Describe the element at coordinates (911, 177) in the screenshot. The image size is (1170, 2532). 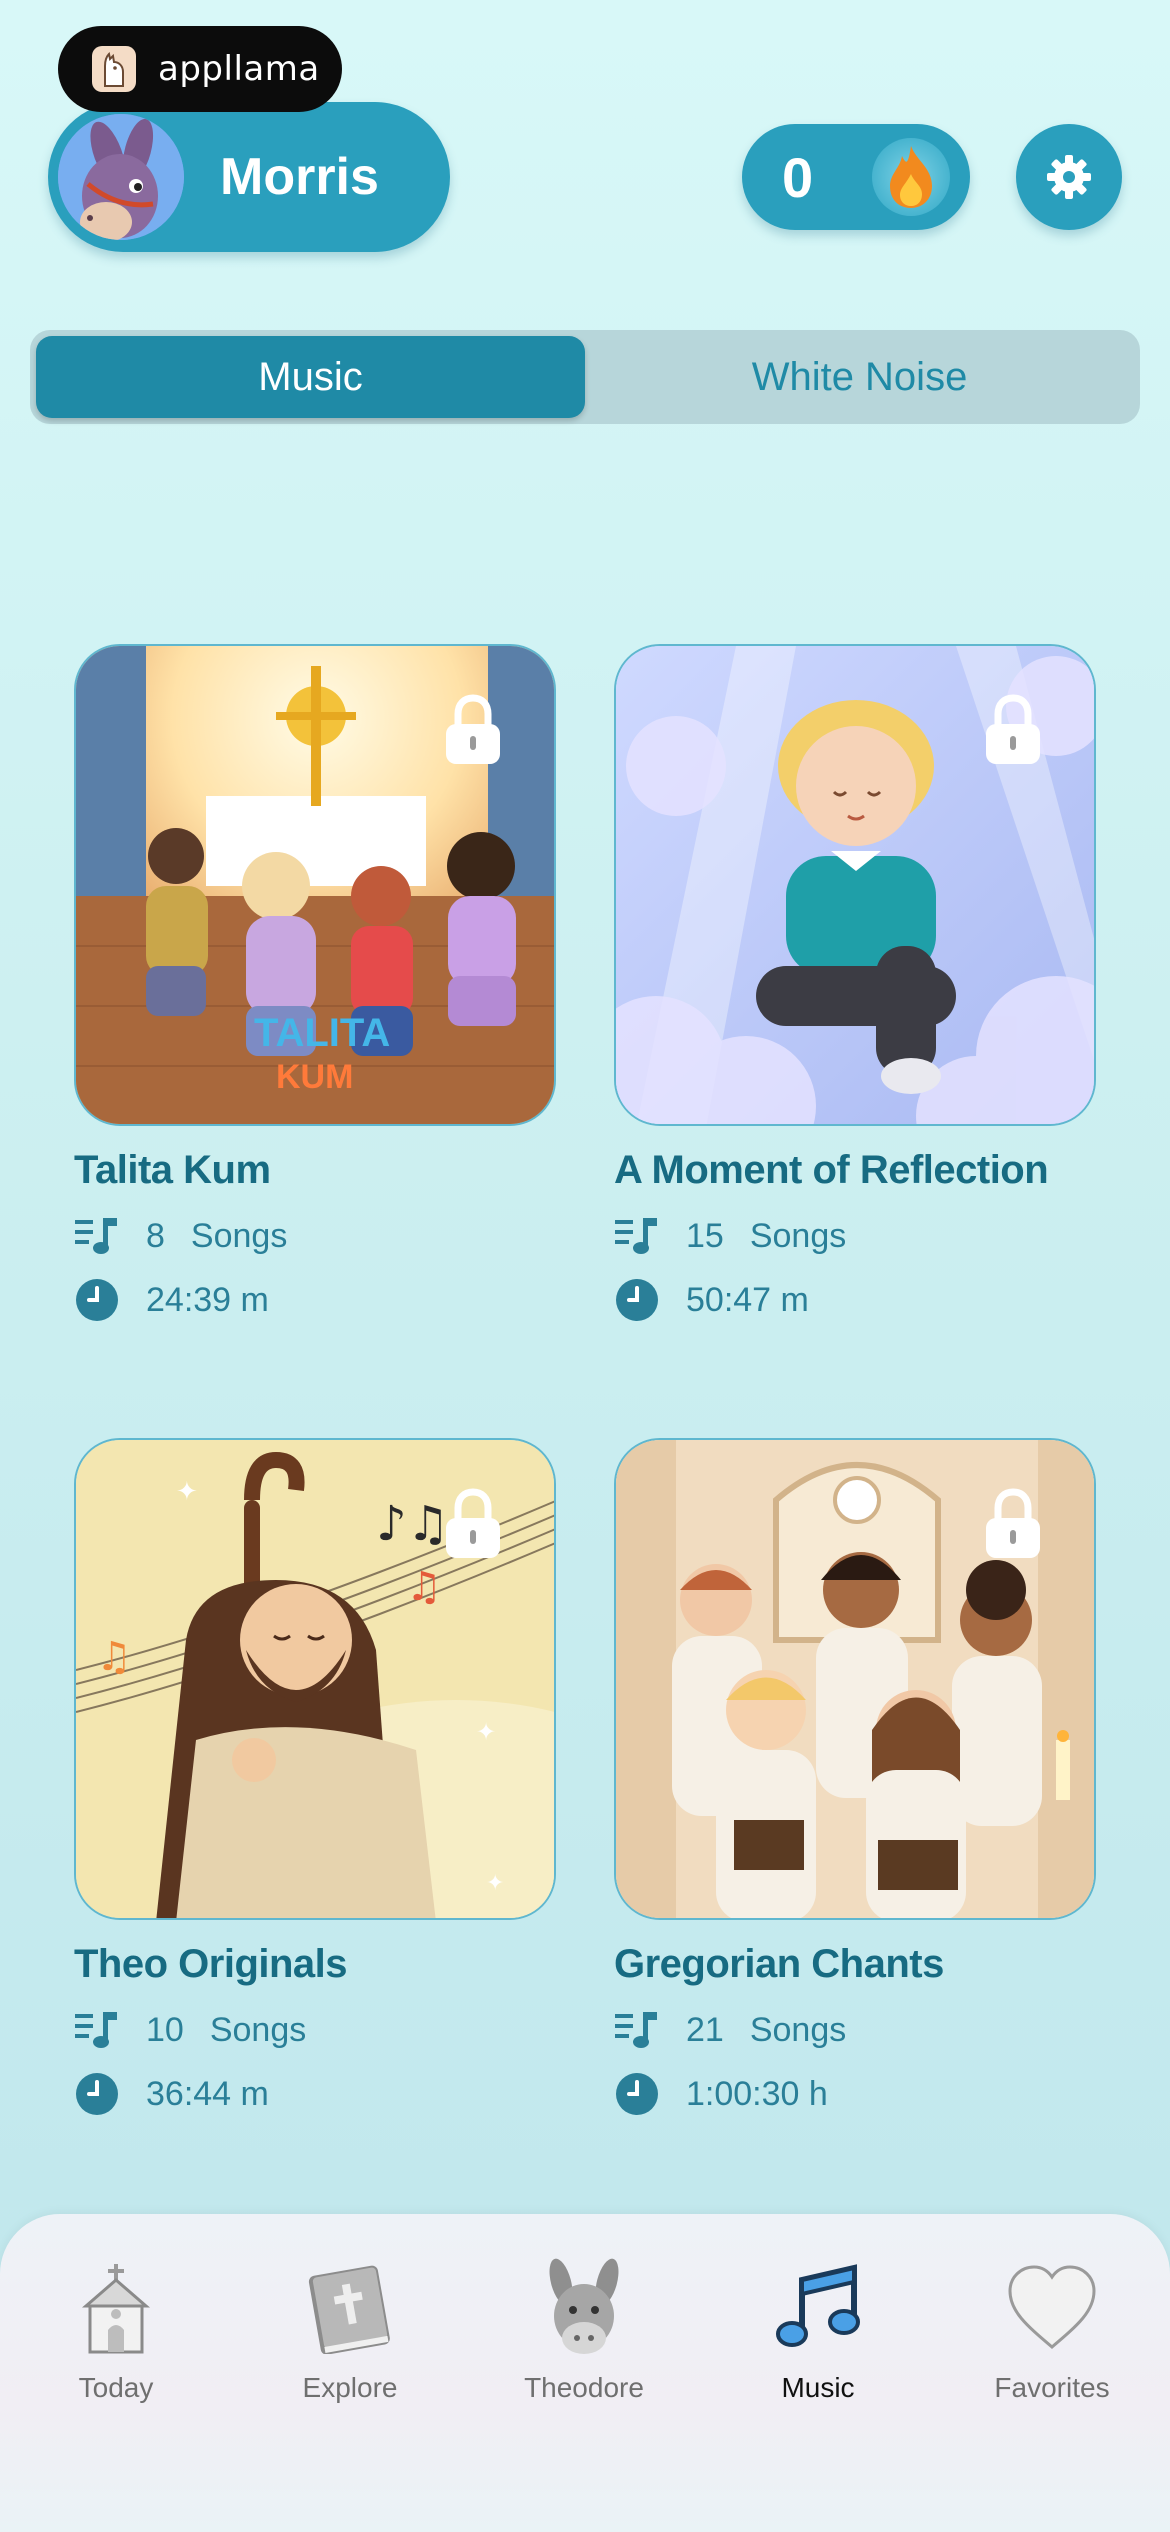
I see `flame-icon` at that location.